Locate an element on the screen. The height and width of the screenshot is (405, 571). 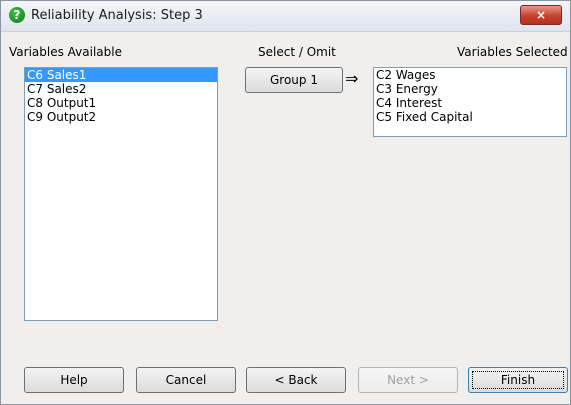
help-button: Help is located at coordinates (74, 380).